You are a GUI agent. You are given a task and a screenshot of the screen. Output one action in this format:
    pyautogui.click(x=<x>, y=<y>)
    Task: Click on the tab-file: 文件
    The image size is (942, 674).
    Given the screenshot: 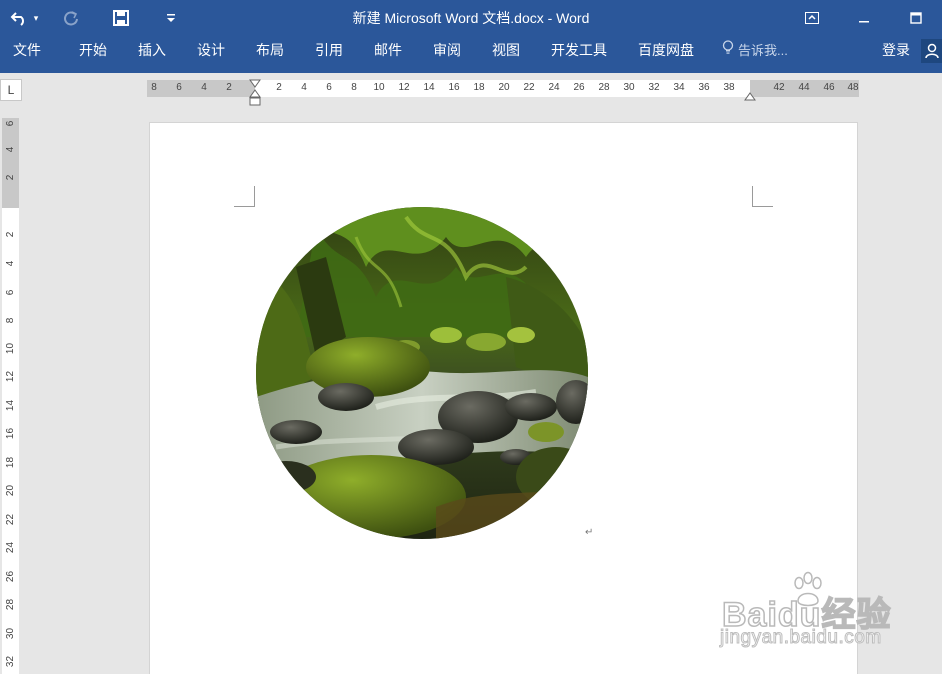 What is the action you would take?
    pyautogui.click(x=27, y=50)
    